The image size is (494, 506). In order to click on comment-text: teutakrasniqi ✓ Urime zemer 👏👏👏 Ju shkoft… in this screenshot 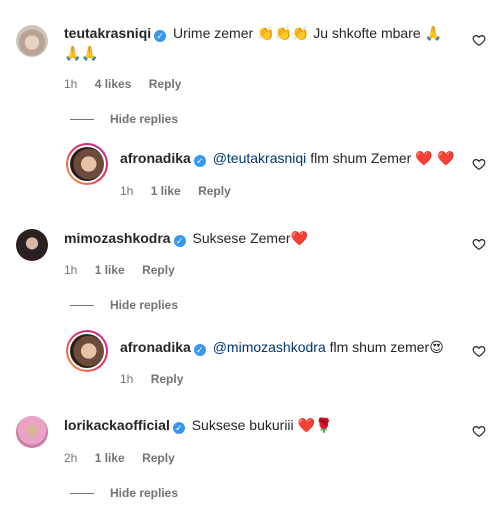, I will do `click(253, 33)`.